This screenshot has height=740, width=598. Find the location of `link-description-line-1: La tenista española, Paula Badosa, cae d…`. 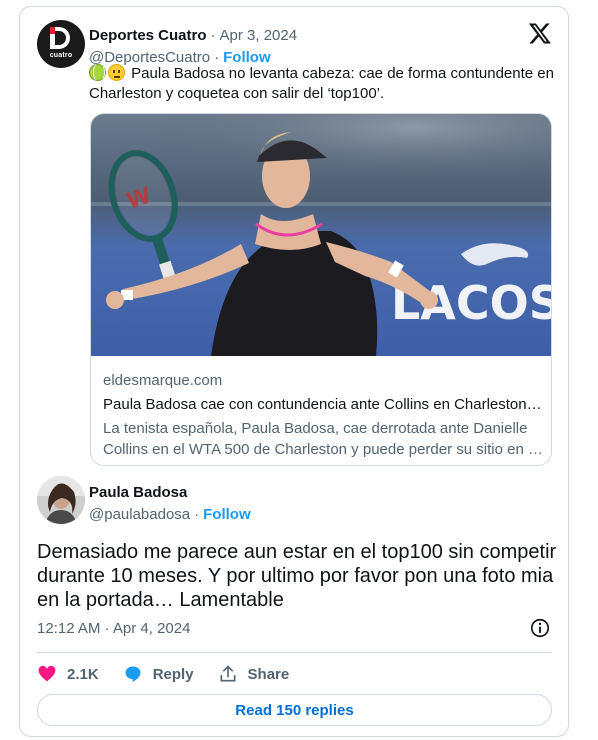

link-description-line-1: La tenista española, Paula Badosa, cae d… is located at coordinates (315, 428).